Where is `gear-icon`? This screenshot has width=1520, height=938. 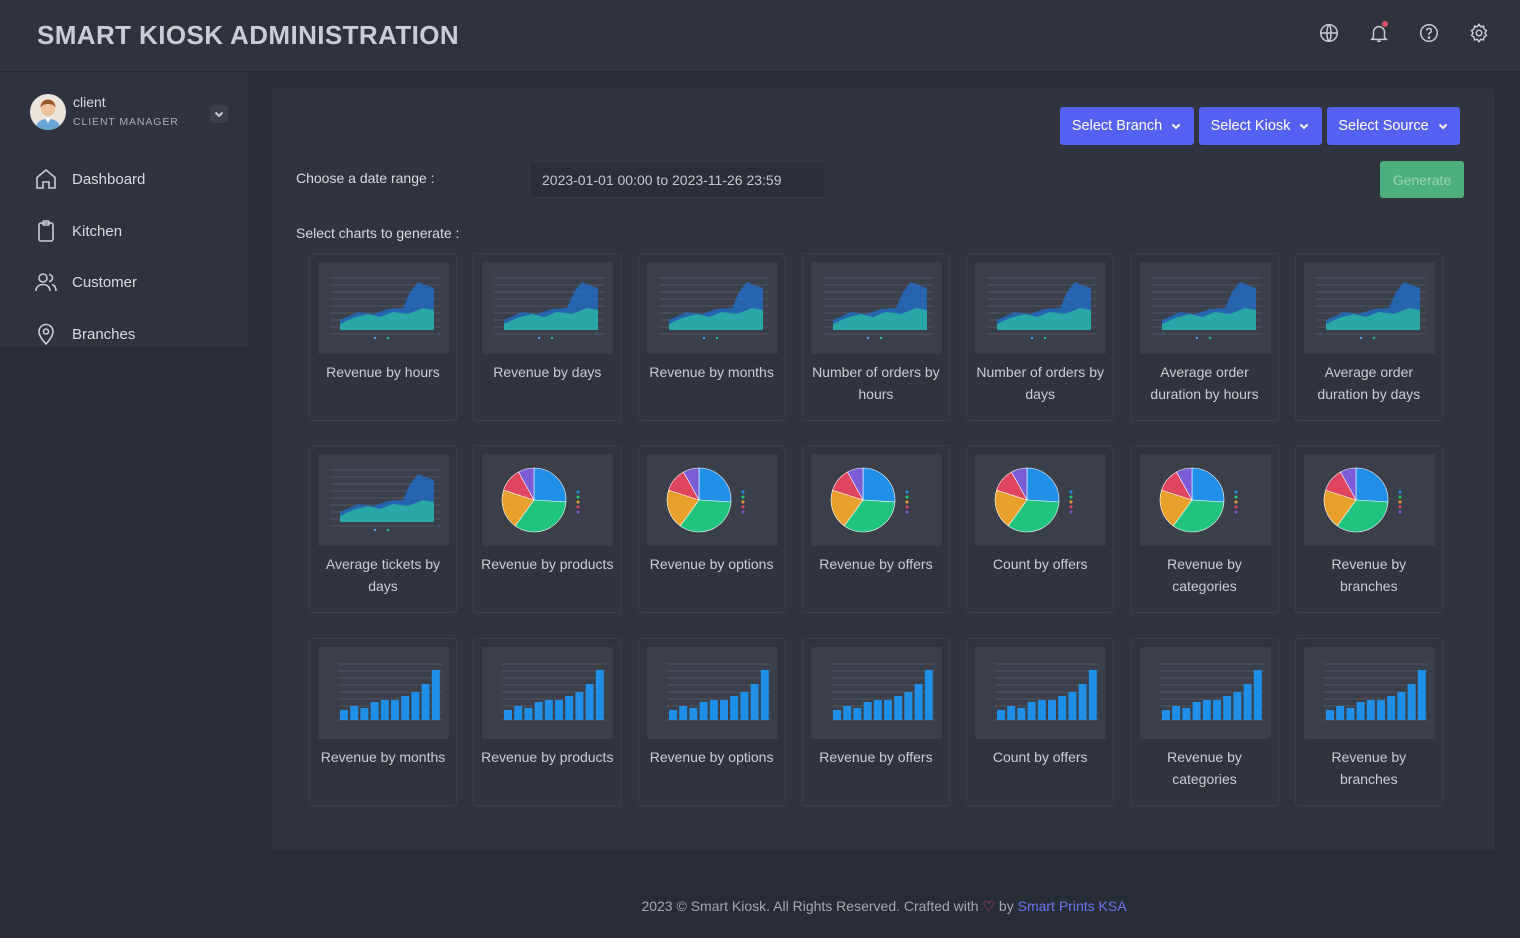
gear-icon is located at coordinates (1479, 33).